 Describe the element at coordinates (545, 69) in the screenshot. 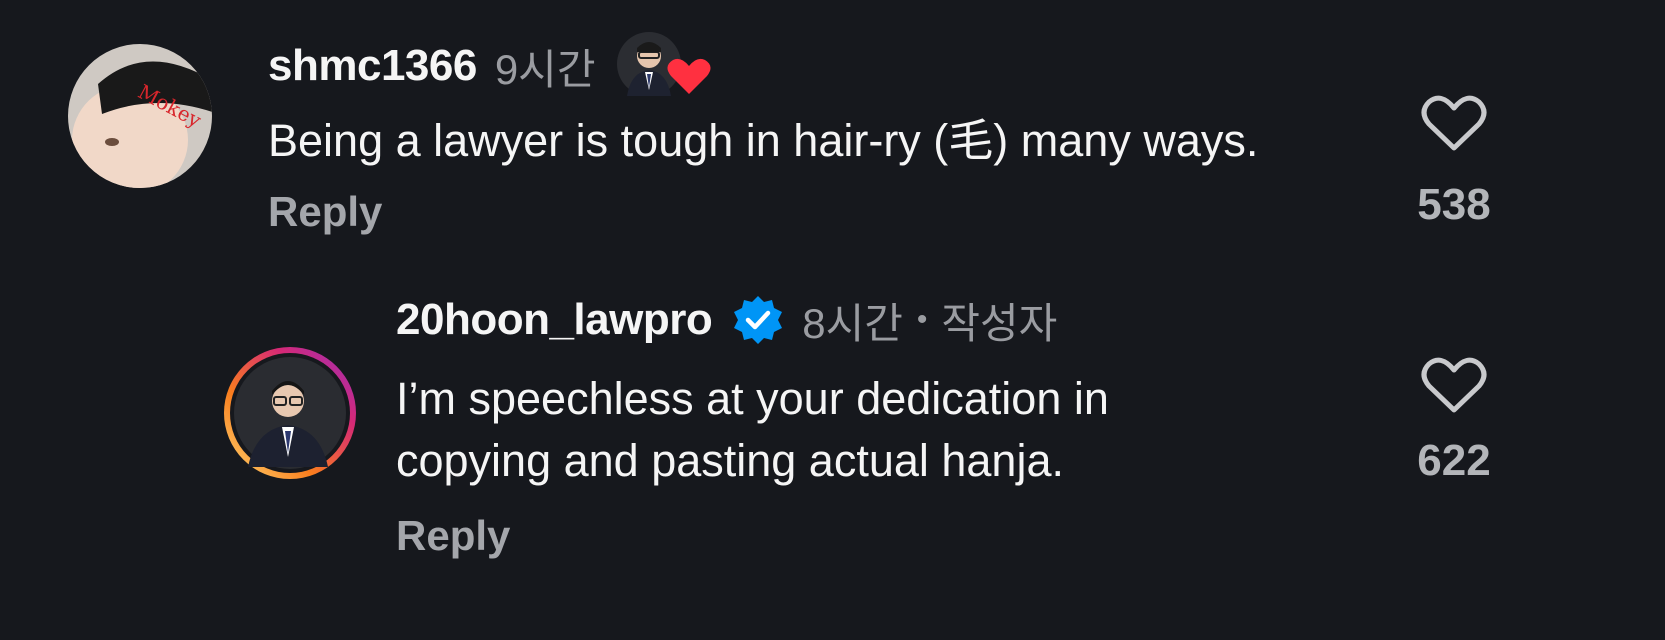

I see `timestamp: 9시간` at that location.